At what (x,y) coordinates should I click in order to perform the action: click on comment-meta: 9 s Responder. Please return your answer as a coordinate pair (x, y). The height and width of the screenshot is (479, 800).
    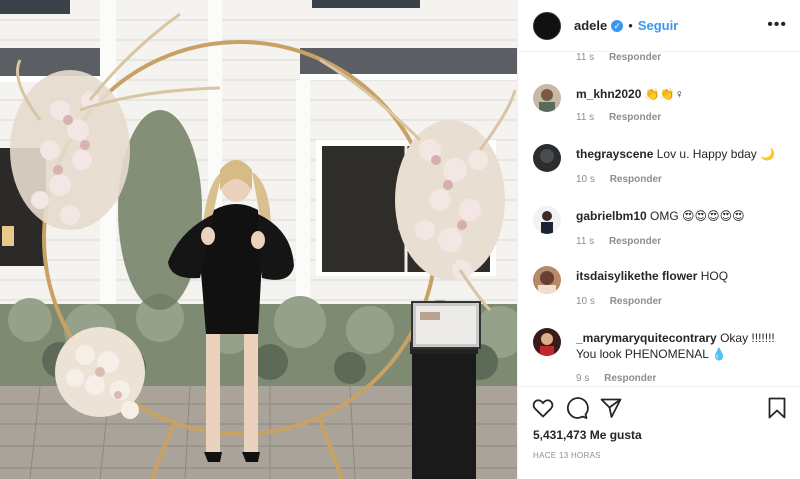
    Looking at the image, I should click on (616, 378).